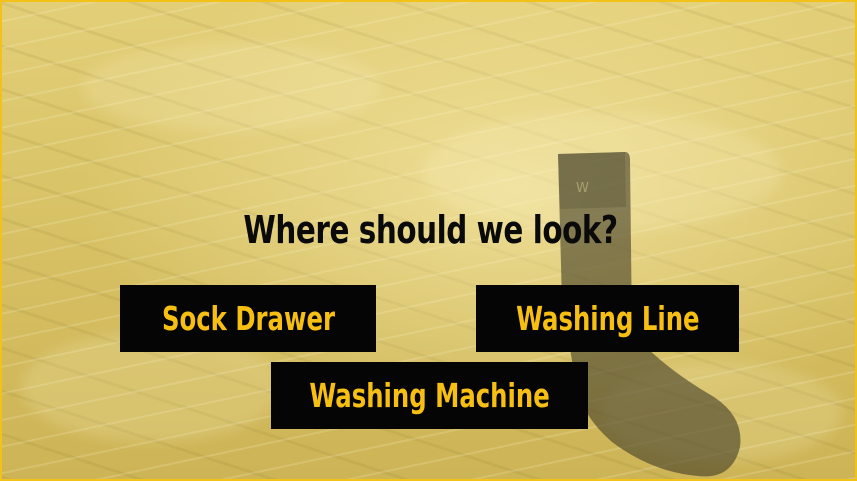 The width and height of the screenshot is (857, 481). I want to click on washing-line-label: Washing Line, so click(607, 318).